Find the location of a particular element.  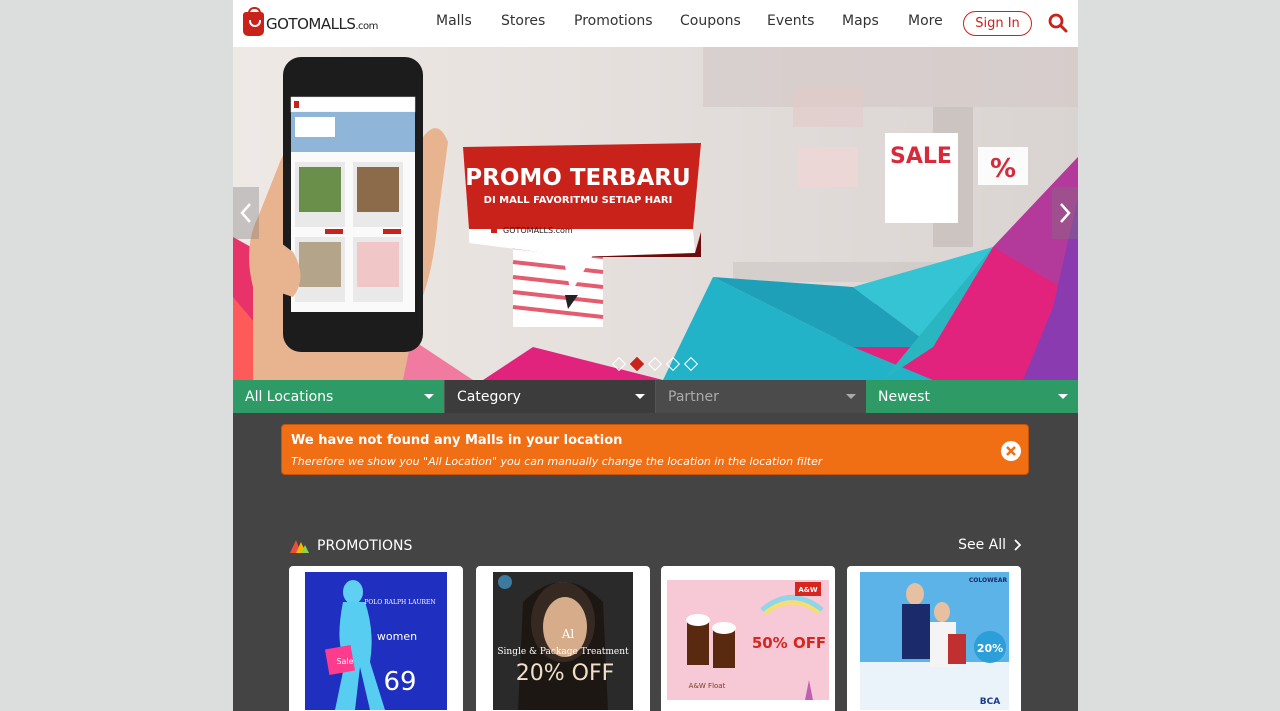

sort-filter-label: Newest is located at coordinates (904, 396).